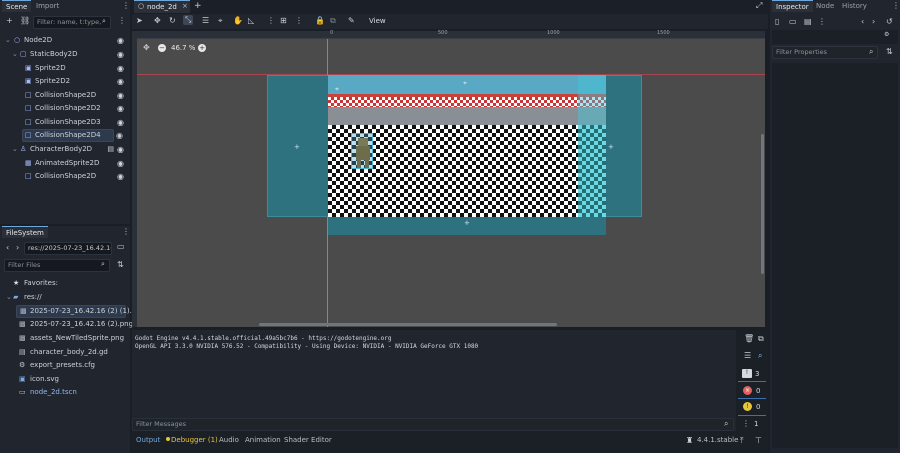 This screenshot has width=900, height=453. I want to click on skeleton-icon: ✎, so click(351, 20).